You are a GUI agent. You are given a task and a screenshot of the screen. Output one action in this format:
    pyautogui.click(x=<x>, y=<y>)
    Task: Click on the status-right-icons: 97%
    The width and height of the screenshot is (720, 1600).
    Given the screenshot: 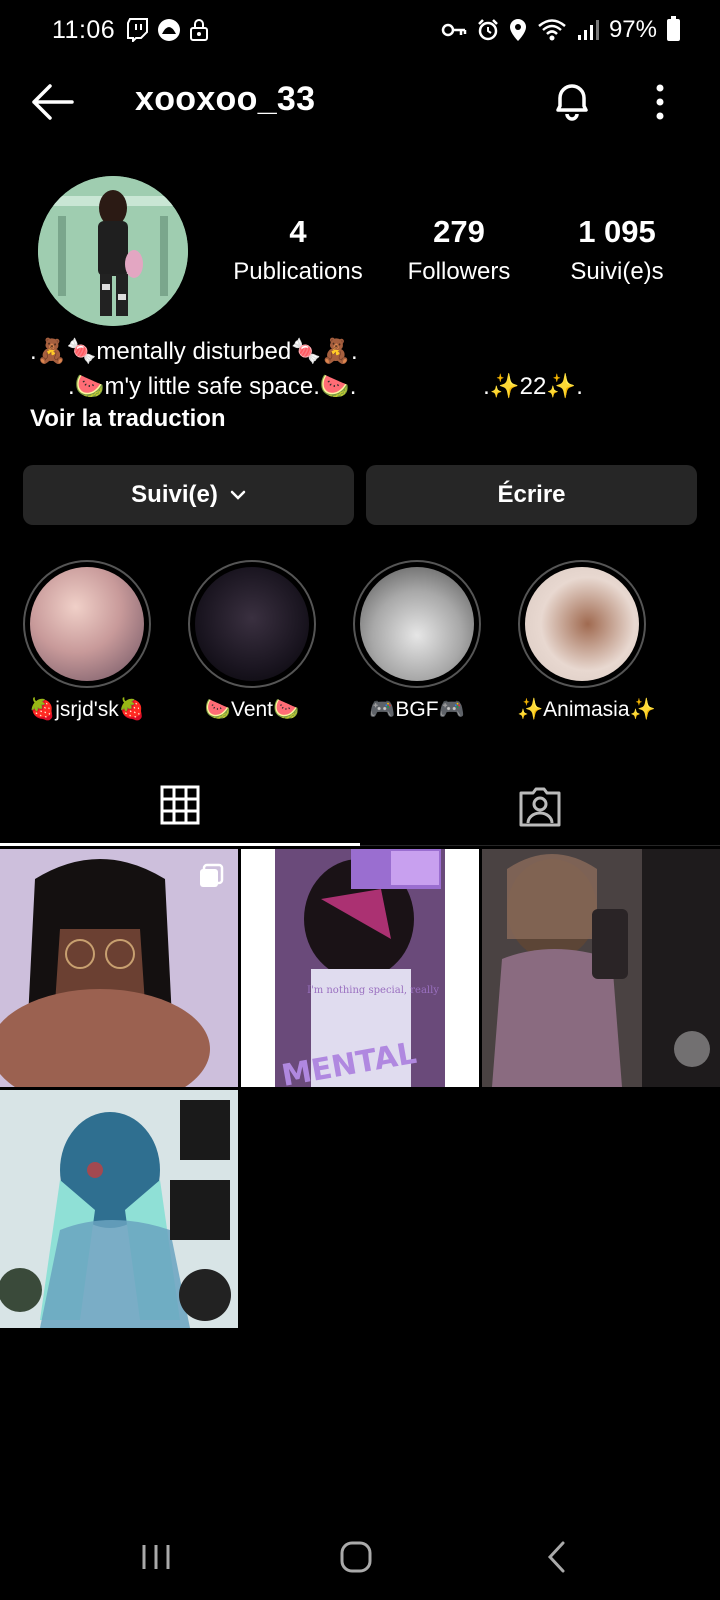 What is the action you would take?
    pyautogui.click(x=560, y=30)
    